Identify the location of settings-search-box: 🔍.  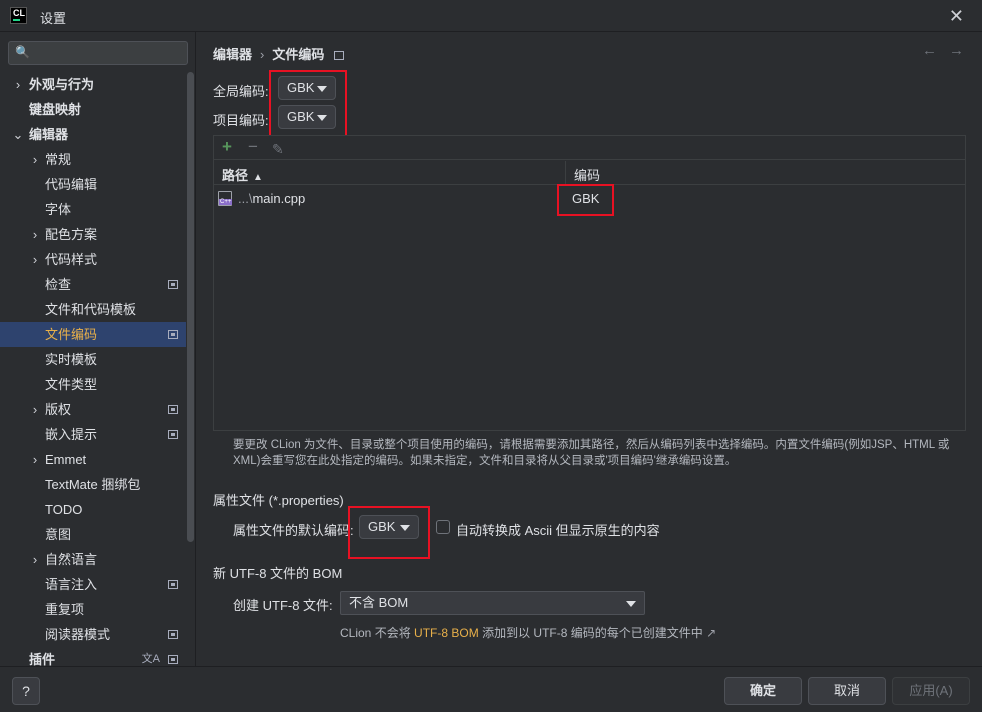
(98, 53).